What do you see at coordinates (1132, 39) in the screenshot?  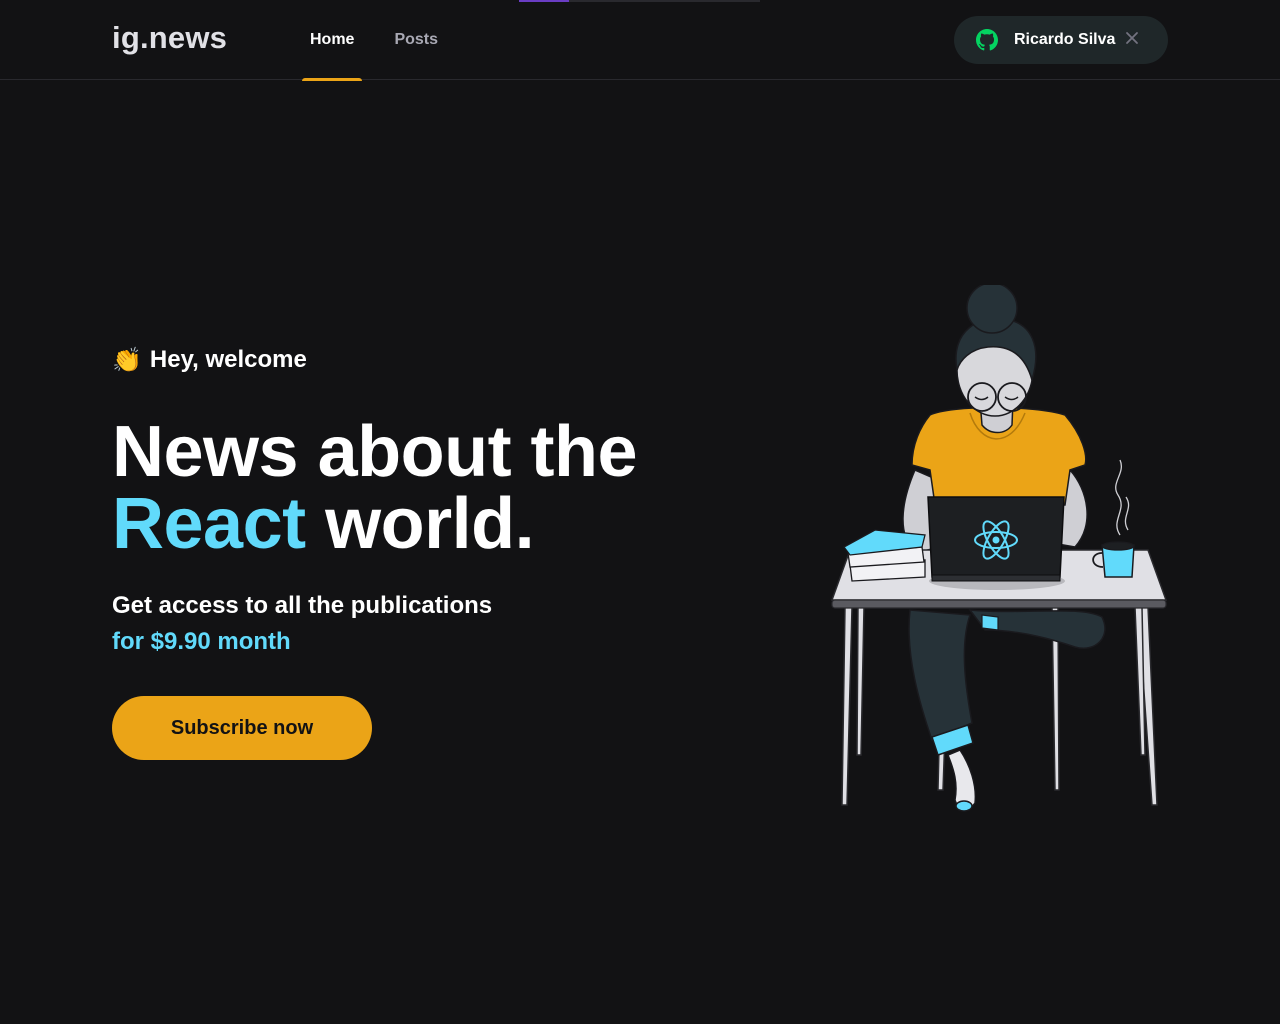 I see `close-icon` at bounding box center [1132, 39].